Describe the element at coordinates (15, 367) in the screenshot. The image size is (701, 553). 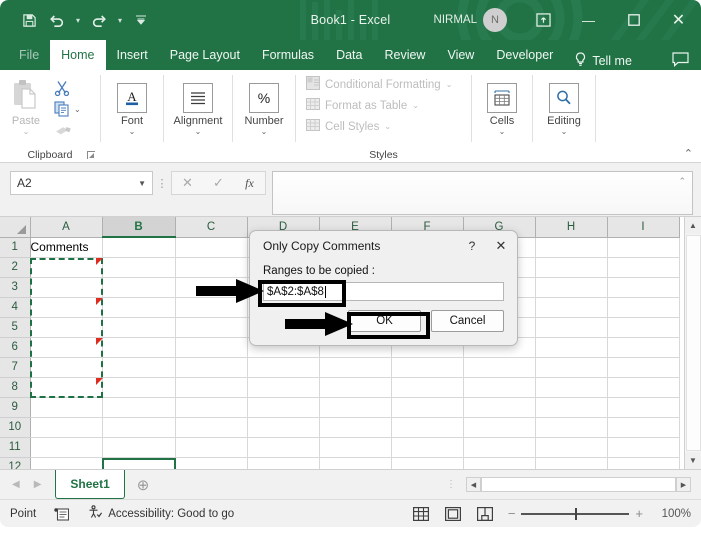
I see `row-header-7: 7` at that location.